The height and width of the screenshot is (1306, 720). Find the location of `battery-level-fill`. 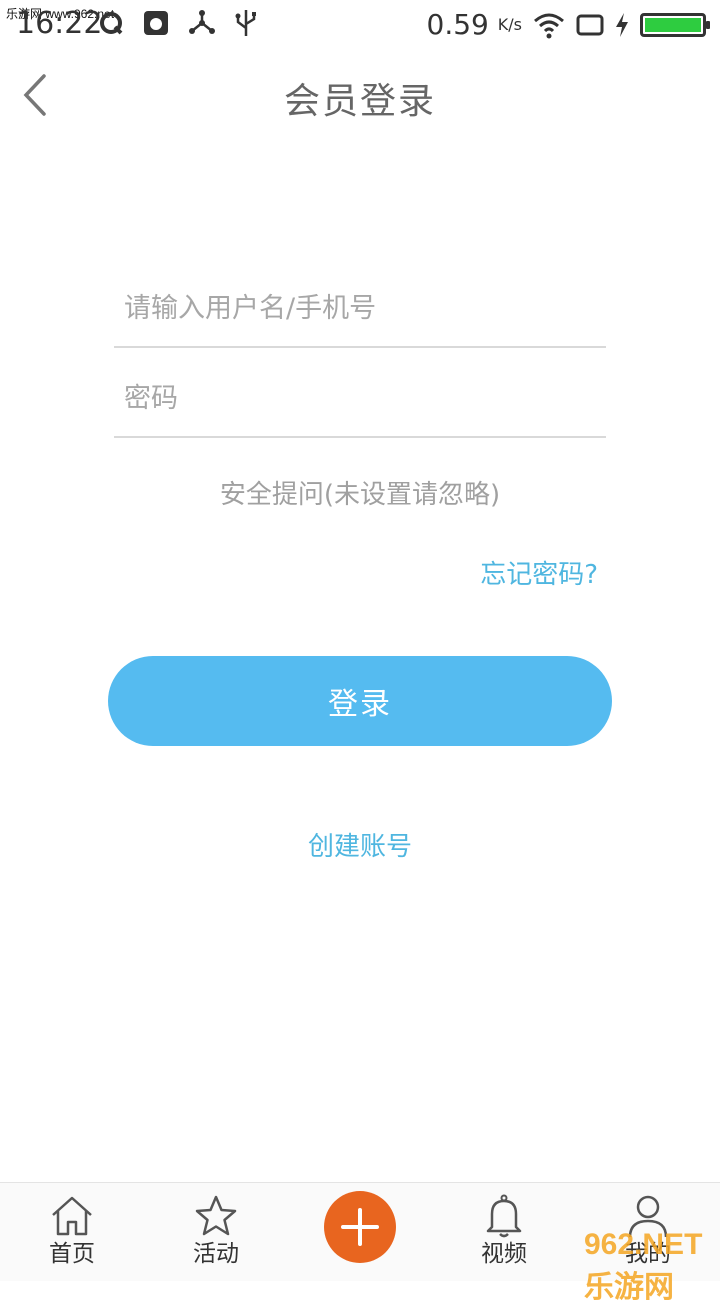

battery-level-fill is located at coordinates (673, 25).